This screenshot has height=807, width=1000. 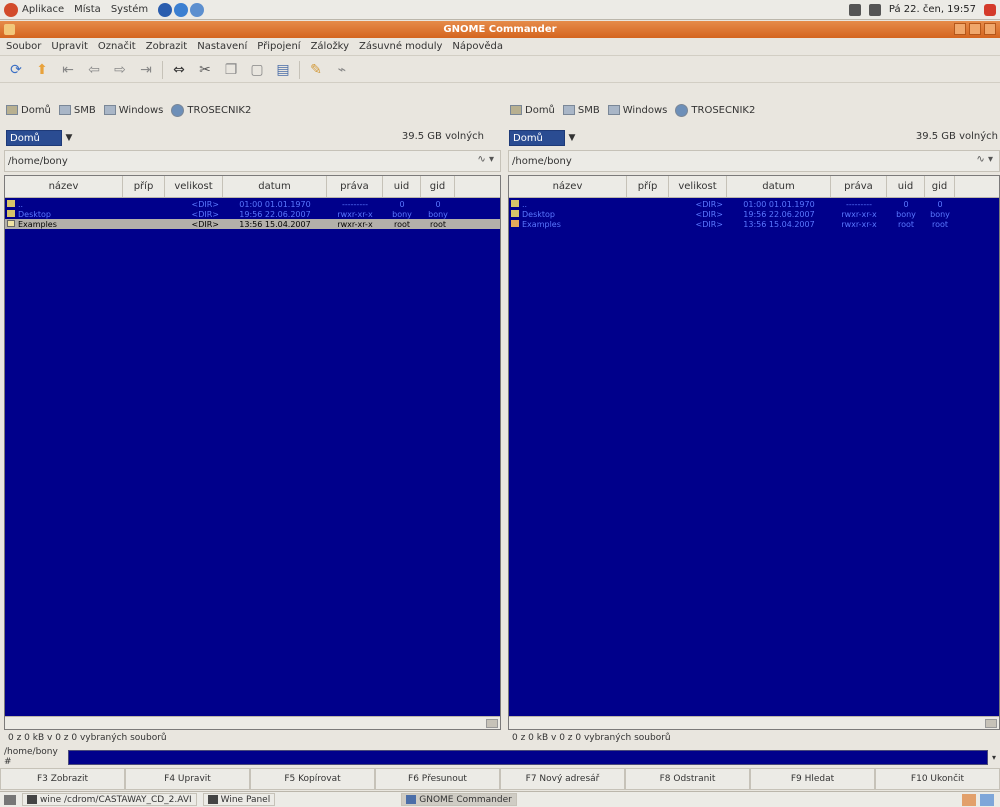 What do you see at coordinates (109, 799) in the screenshot?
I see `task-wine-castaway: wine /cdrom/CASTAWAY_CD_2.AVI` at bounding box center [109, 799].